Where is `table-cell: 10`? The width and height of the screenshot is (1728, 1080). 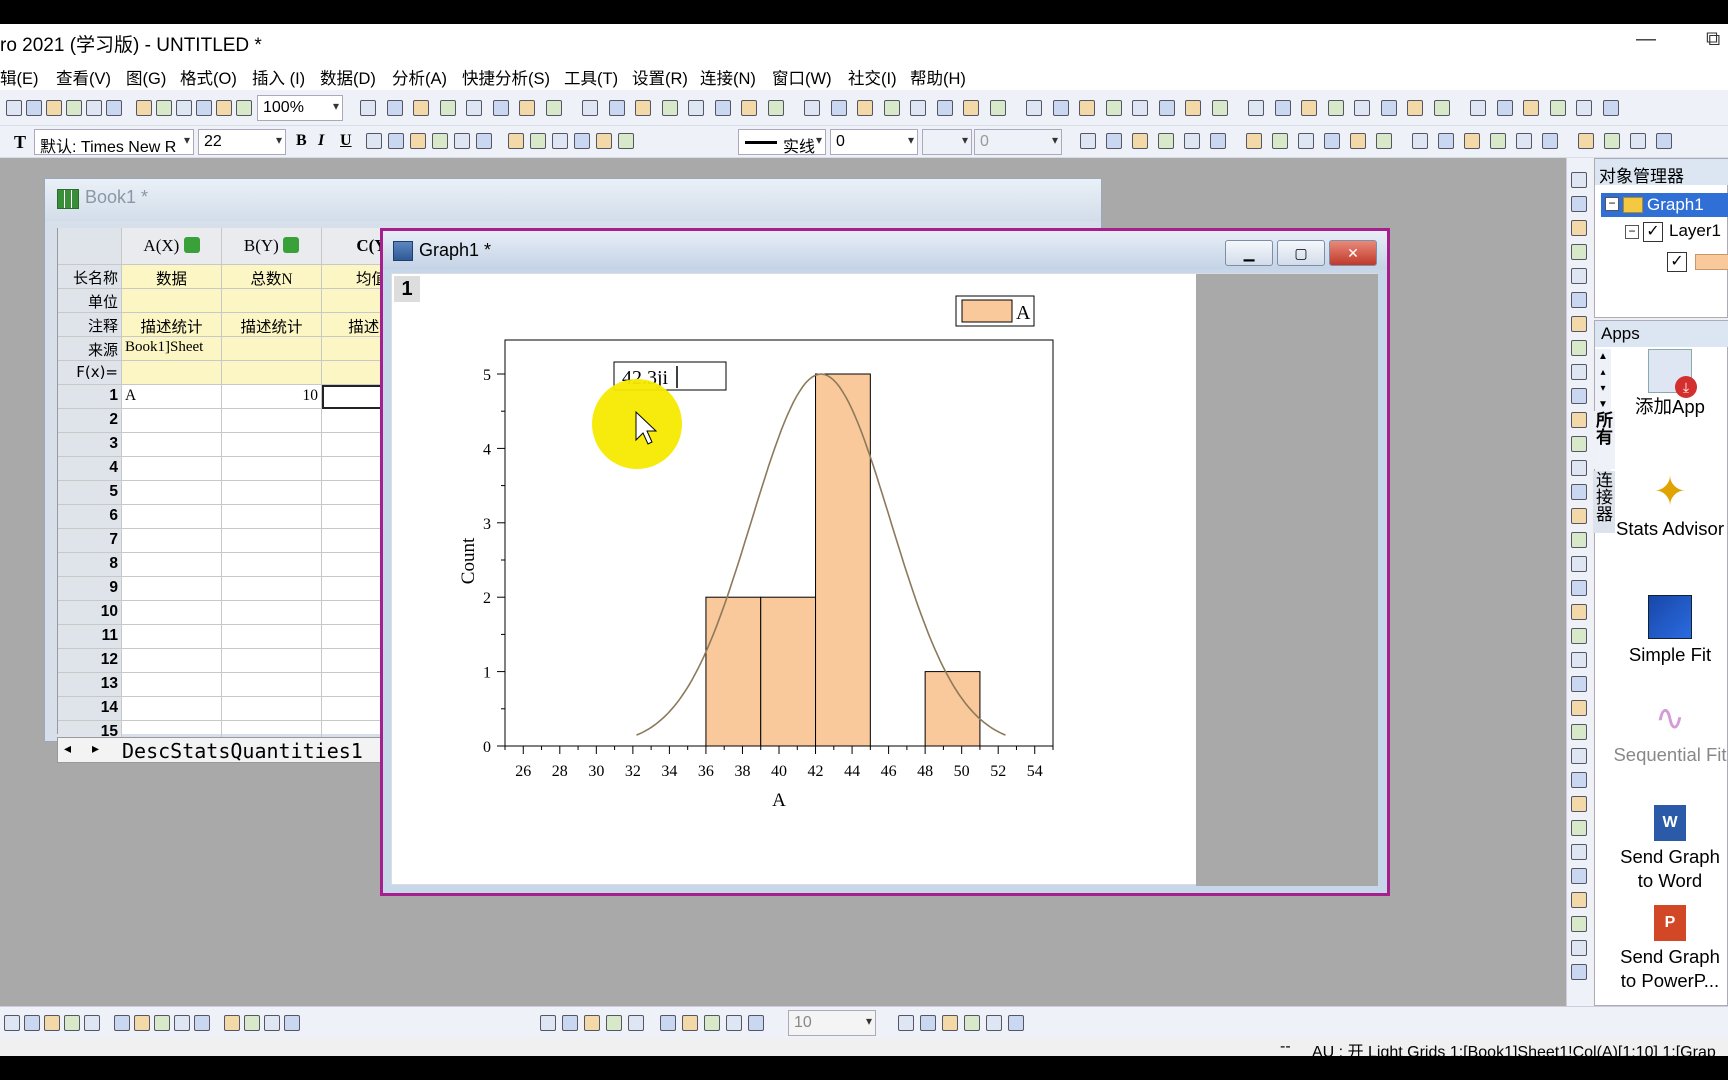 table-cell: 10 is located at coordinates (272, 397).